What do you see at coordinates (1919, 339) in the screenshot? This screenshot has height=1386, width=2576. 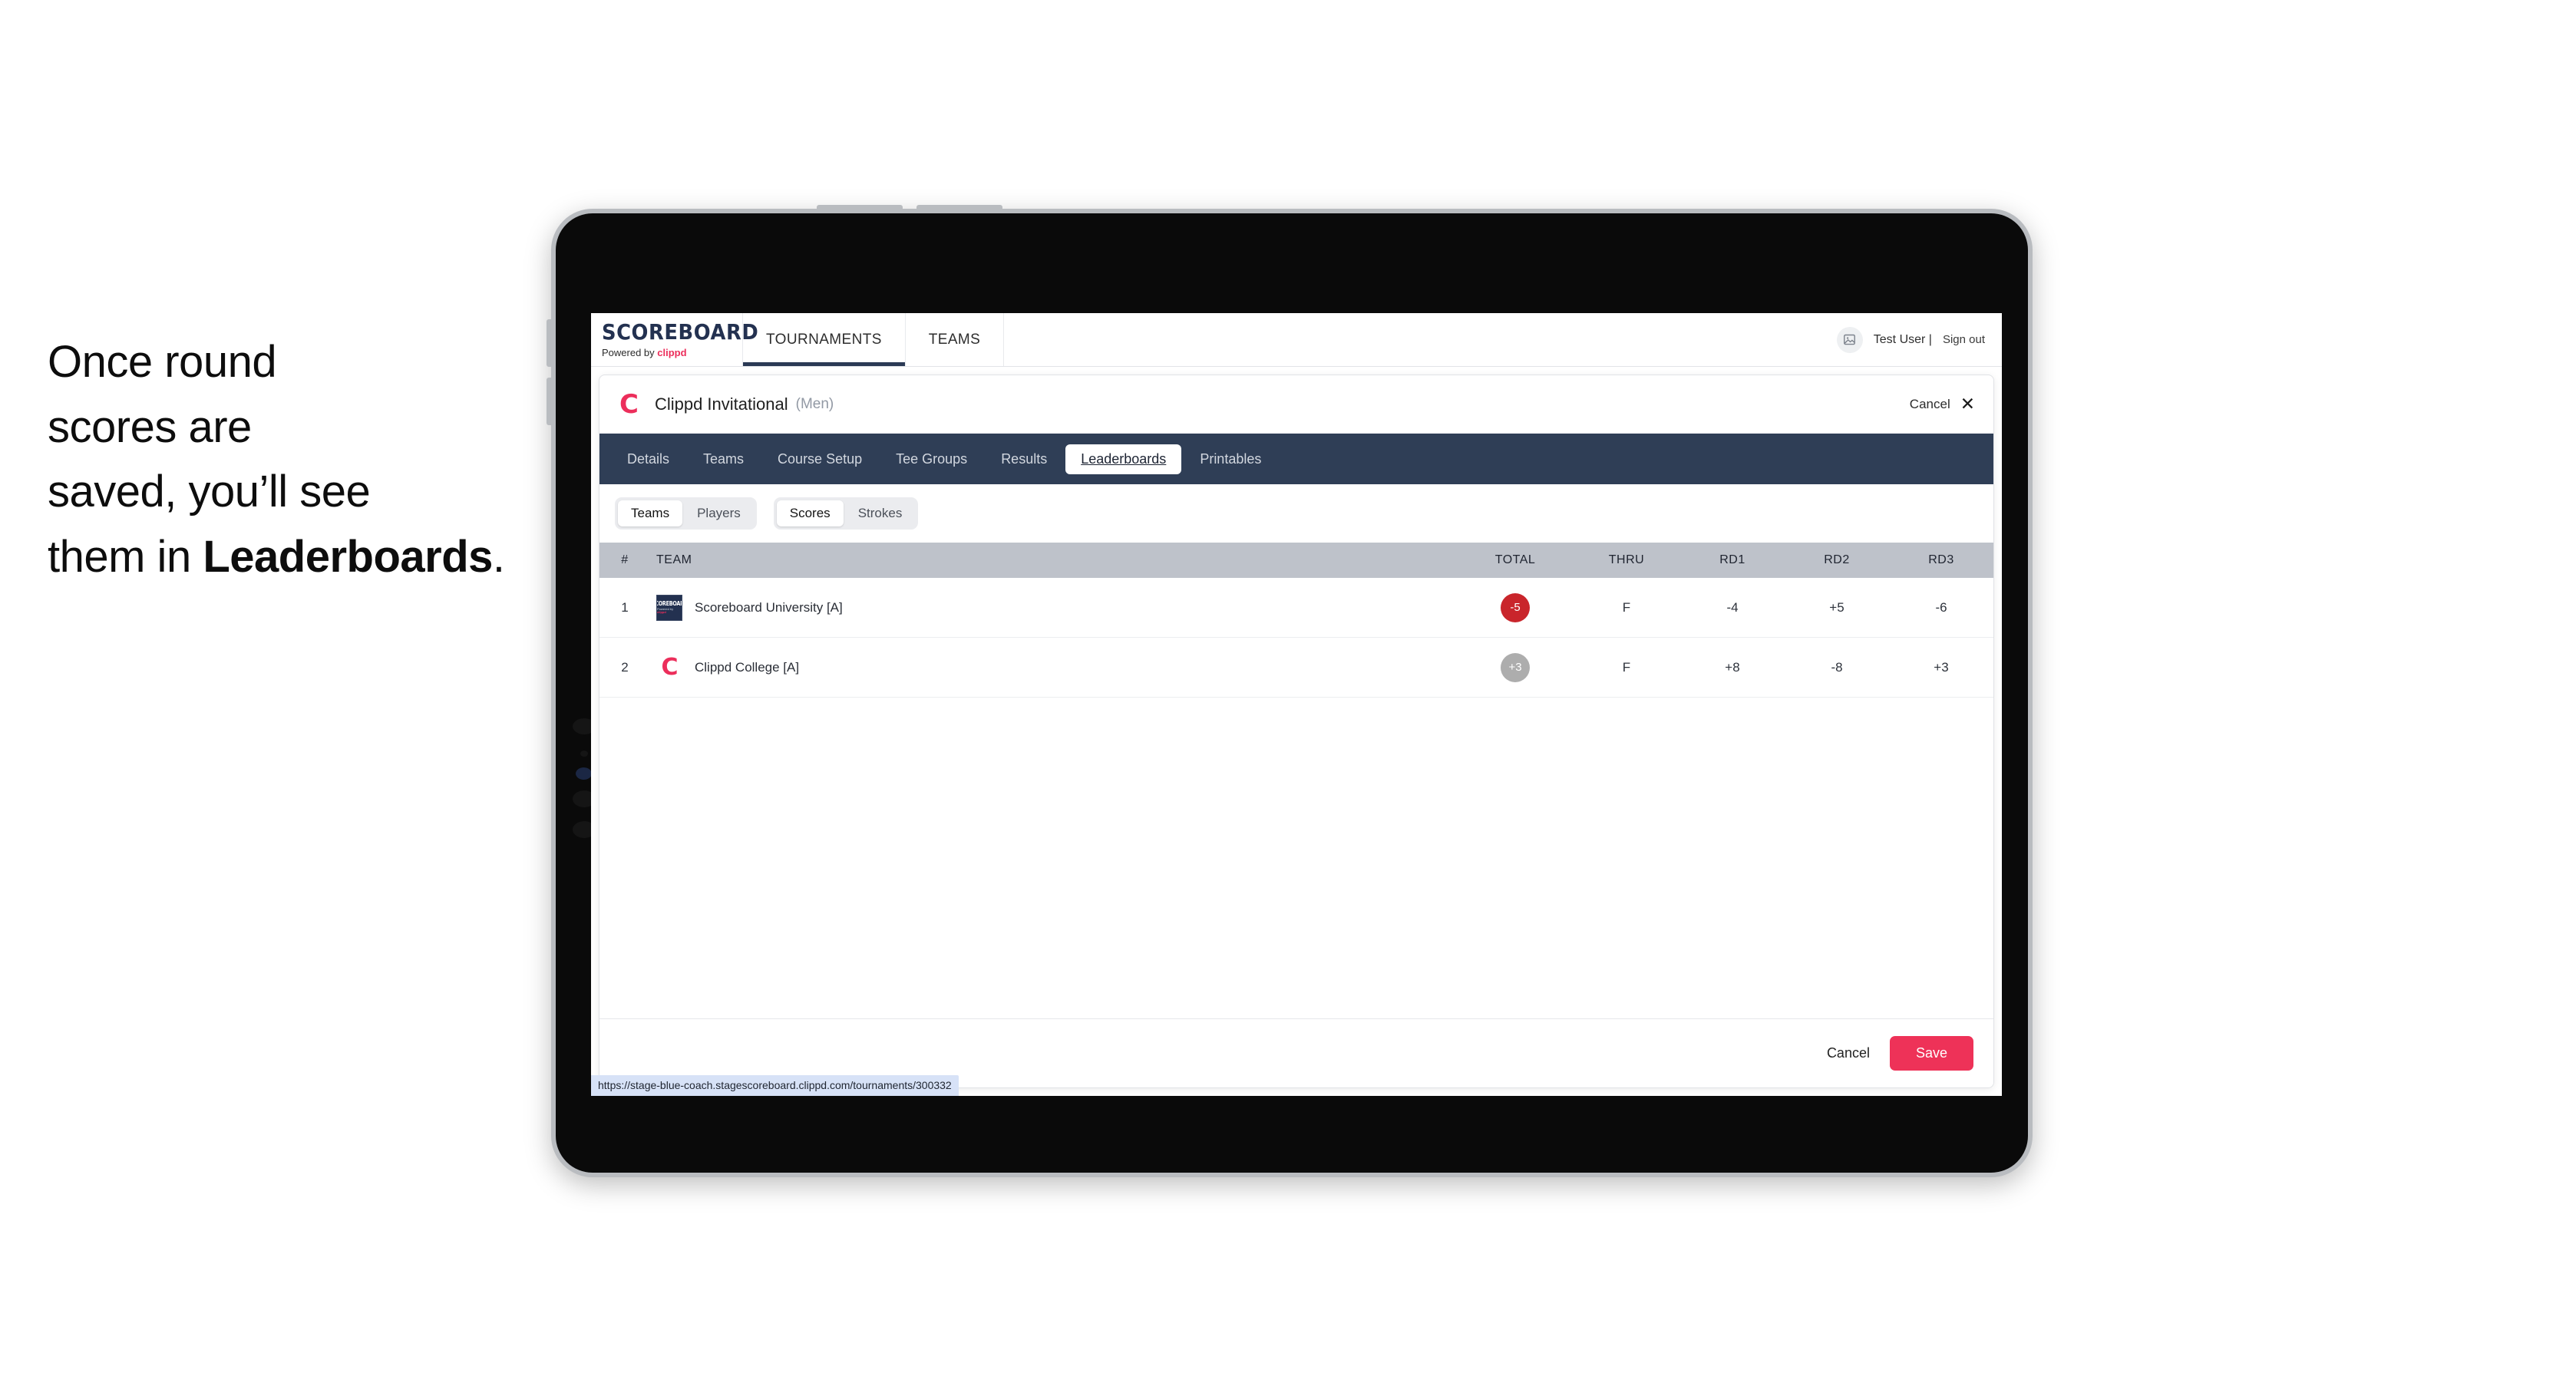 I see `account-area: Test User | Sign out` at bounding box center [1919, 339].